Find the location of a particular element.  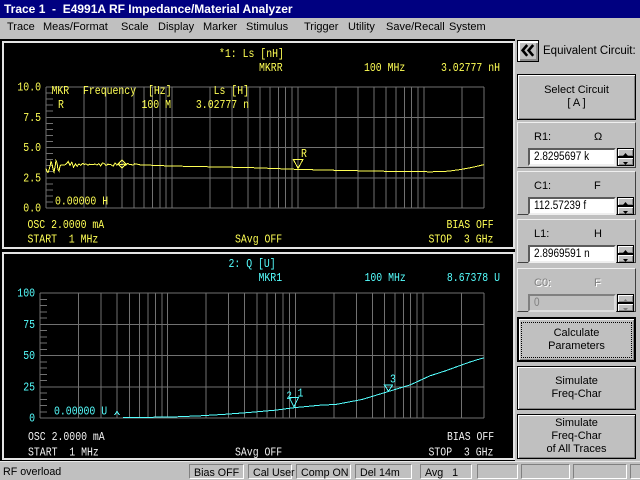

svg-text: 10.0 is located at coordinates (29, 88).